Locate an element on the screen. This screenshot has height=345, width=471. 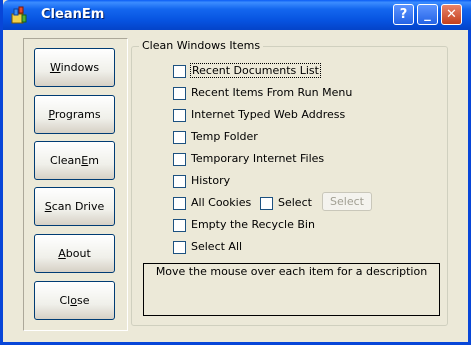
help-button: ? is located at coordinates (403, 14).